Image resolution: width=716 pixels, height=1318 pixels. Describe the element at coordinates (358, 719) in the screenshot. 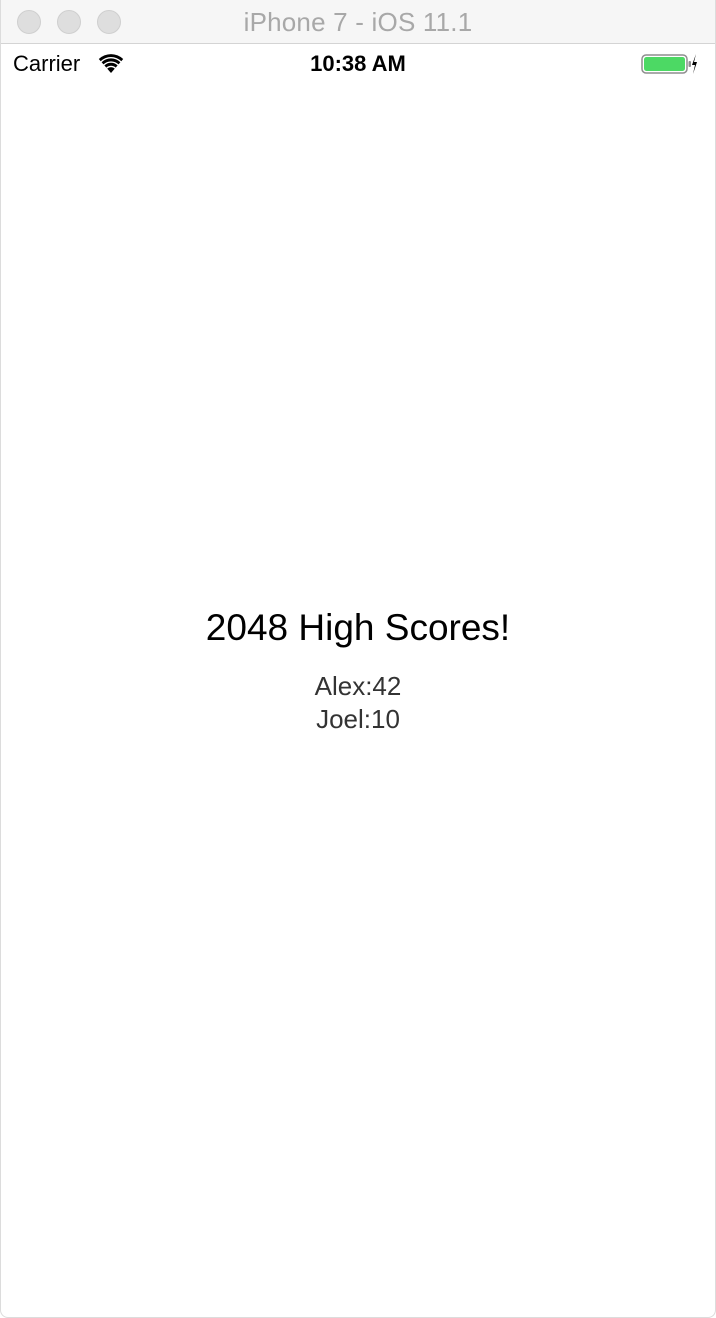

I see `score-row: Joel:10` at that location.